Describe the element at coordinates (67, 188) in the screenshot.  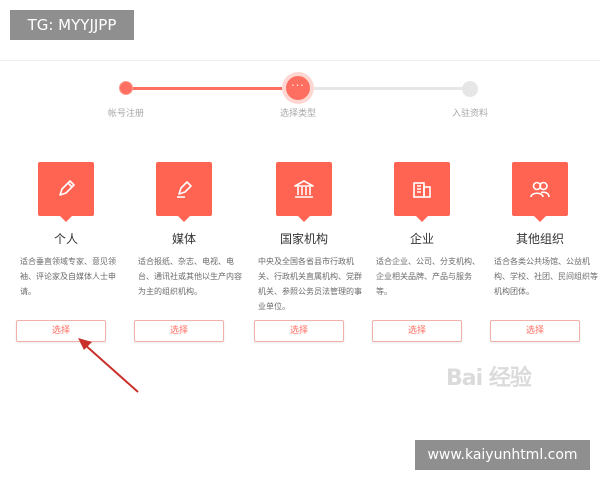
I see `pencil-icon` at that location.